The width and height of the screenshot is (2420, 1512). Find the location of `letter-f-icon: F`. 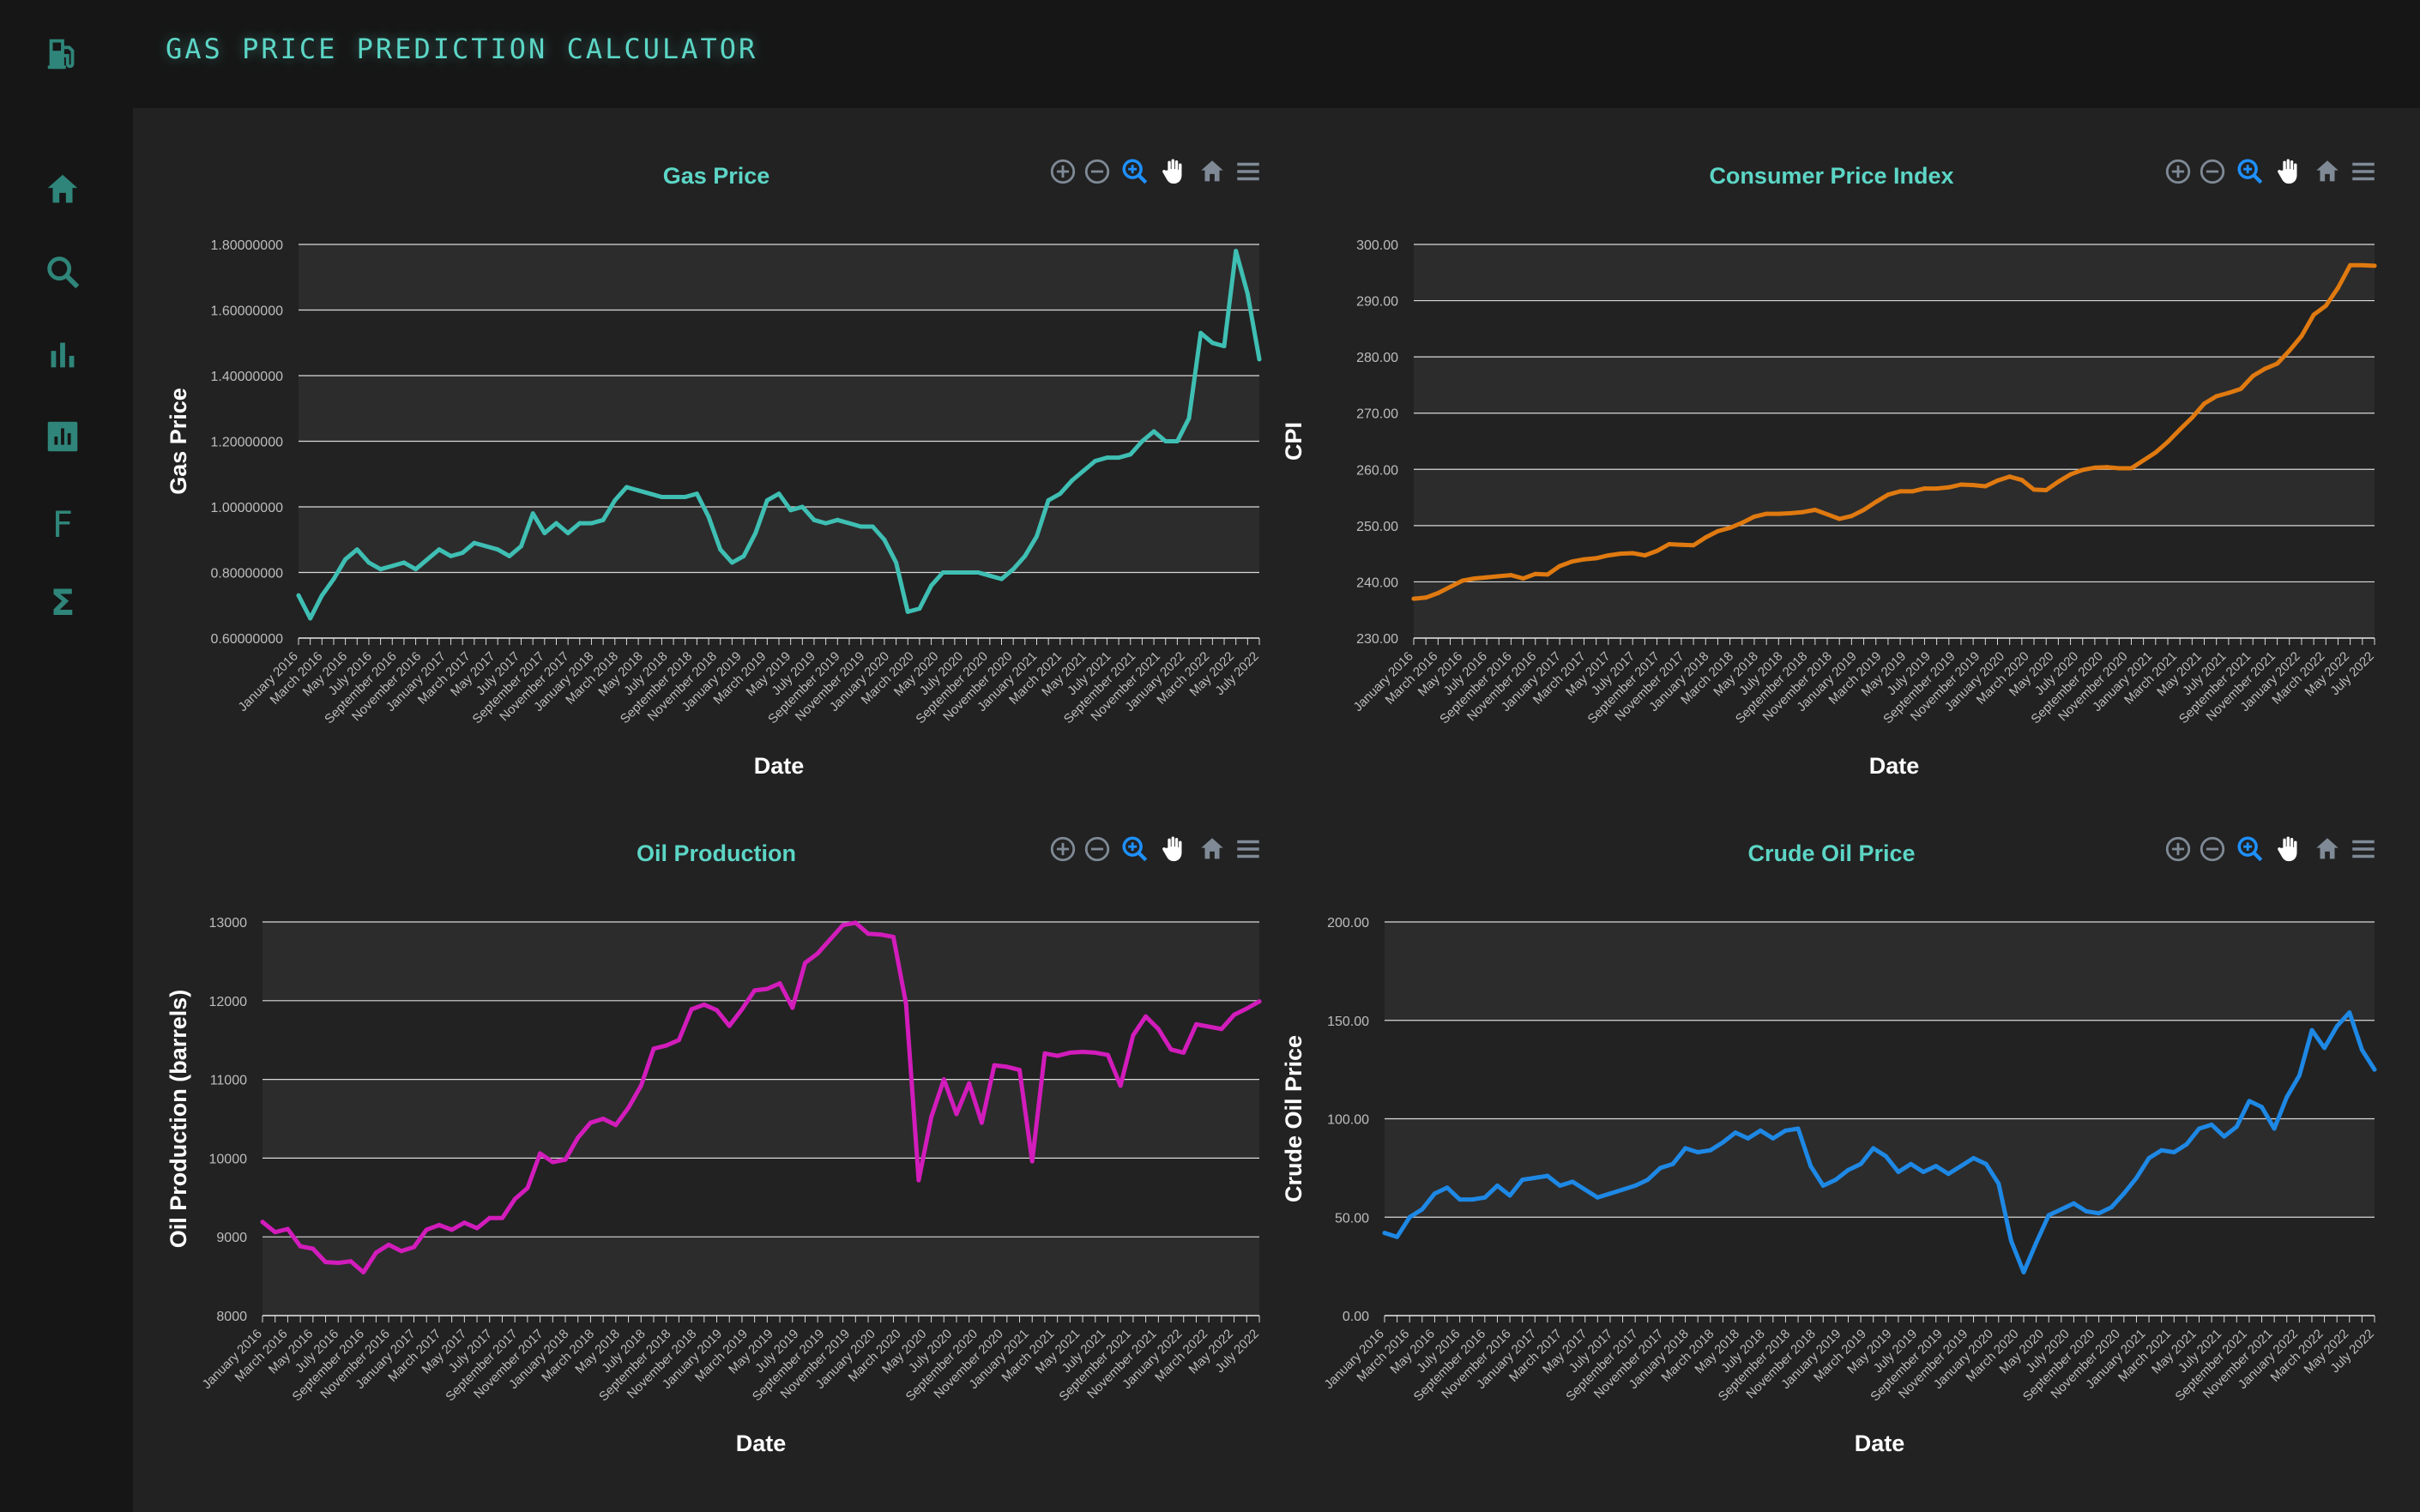

letter-f-icon: F is located at coordinates (62, 525).